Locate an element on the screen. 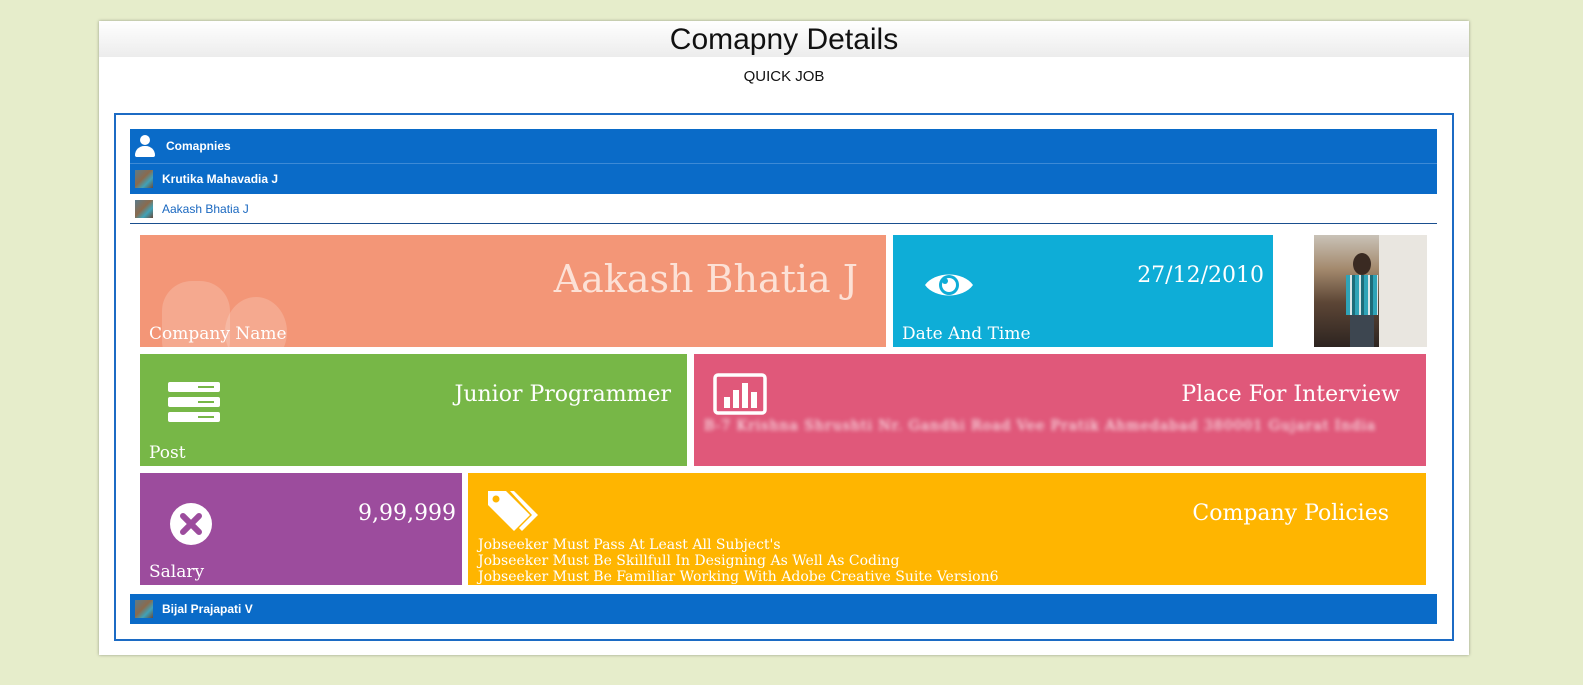 Image resolution: width=1583 pixels, height=685 pixels. date-time-tile: 27/12/2010 Date And Time is located at coordinates (1083, 291).